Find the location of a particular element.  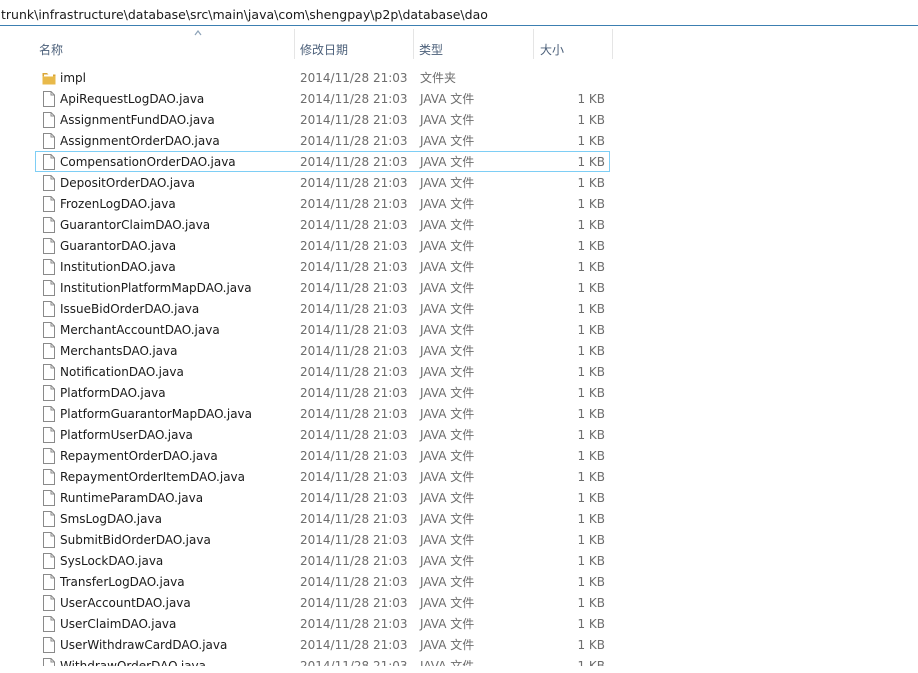

column-header-name-label: 名称 is located at coordinates (51, 50).